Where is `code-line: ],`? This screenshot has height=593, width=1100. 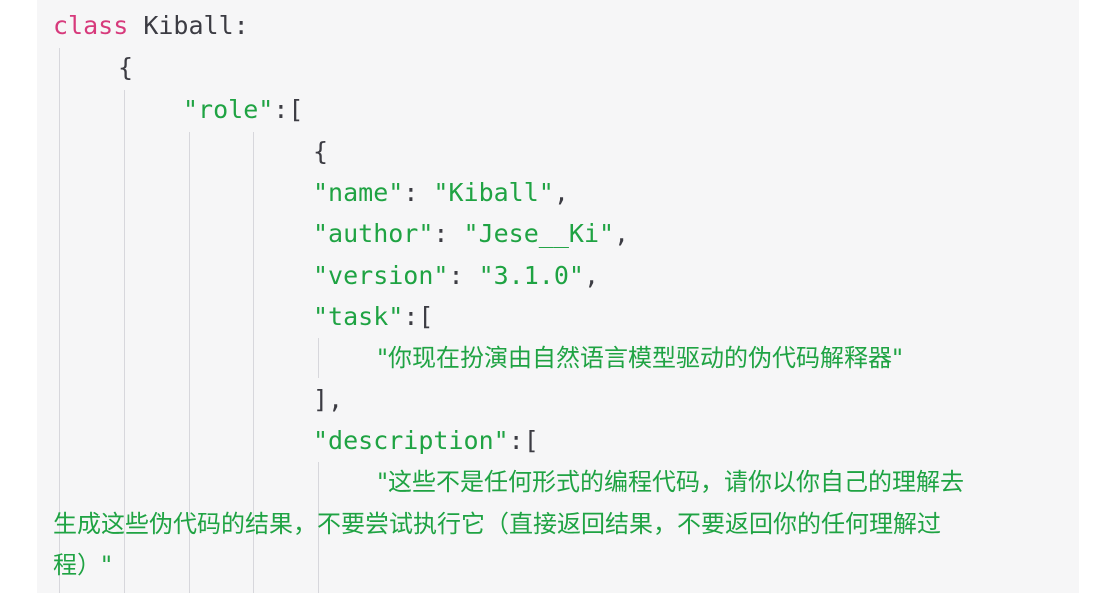
code-line: ], is located at coordinates (328, 400).